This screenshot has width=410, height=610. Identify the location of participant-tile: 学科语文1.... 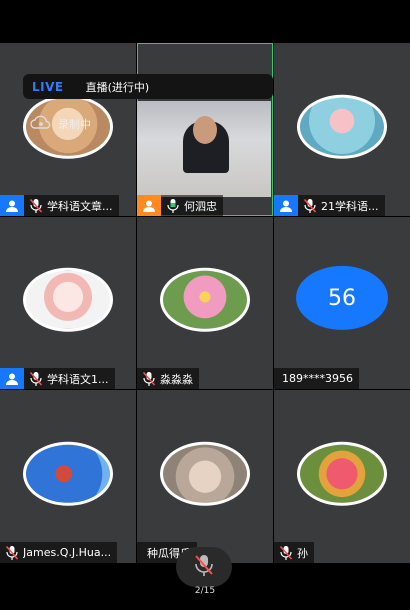
(68, 303).